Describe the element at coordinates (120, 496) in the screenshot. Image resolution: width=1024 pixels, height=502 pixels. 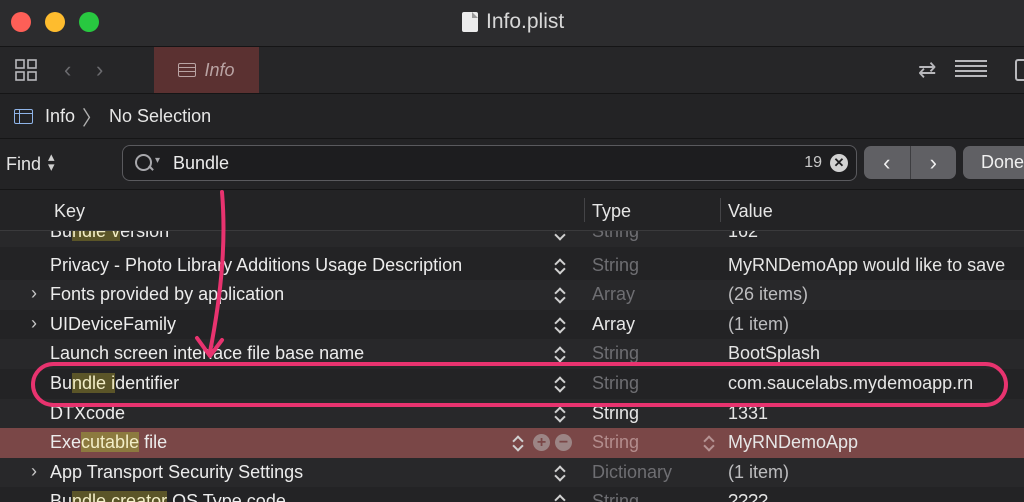
I see `search-highlight: ndle creator` at that location.